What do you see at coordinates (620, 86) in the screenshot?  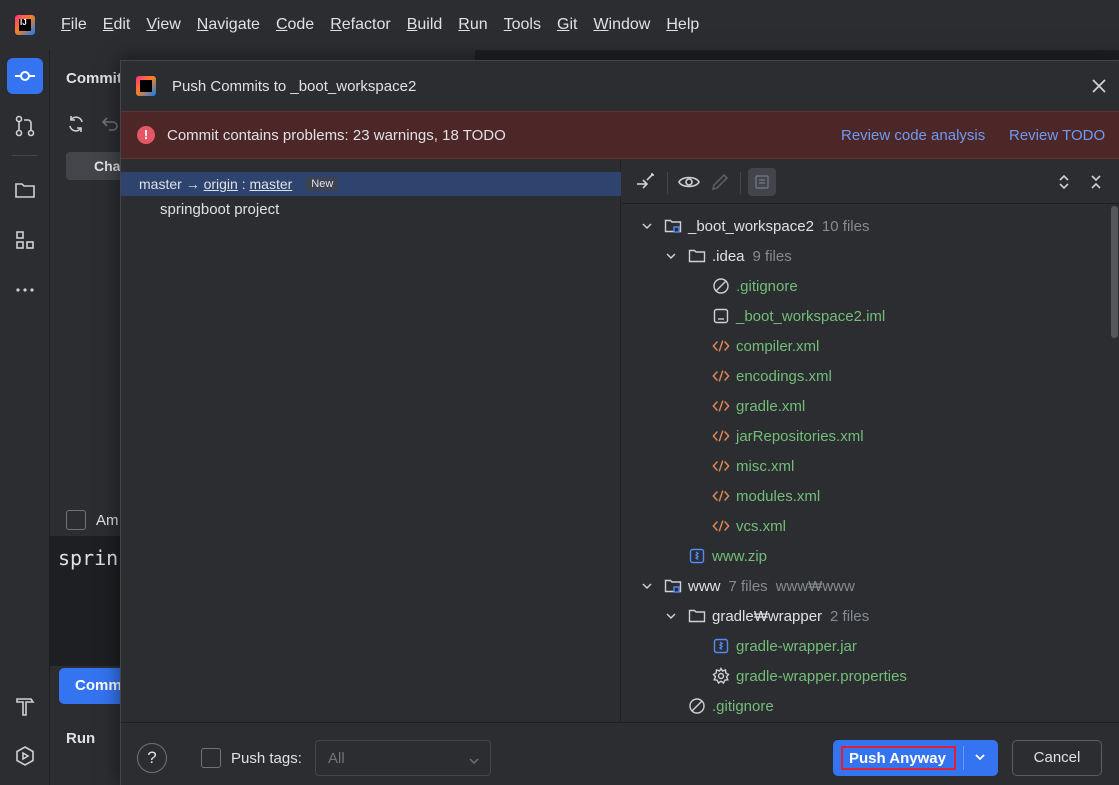 I see `dialog-header: Push Commits to _boot_workspace2` at bounding box center [620, 86].